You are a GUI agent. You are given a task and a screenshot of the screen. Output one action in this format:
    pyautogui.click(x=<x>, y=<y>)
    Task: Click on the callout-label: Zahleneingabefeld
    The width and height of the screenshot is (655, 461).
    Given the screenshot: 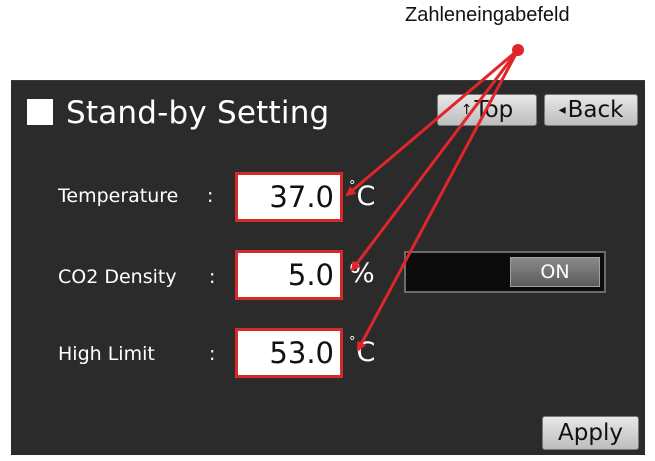 What is the action you would take?
    pyautogui.click(x=487, y=15)
    